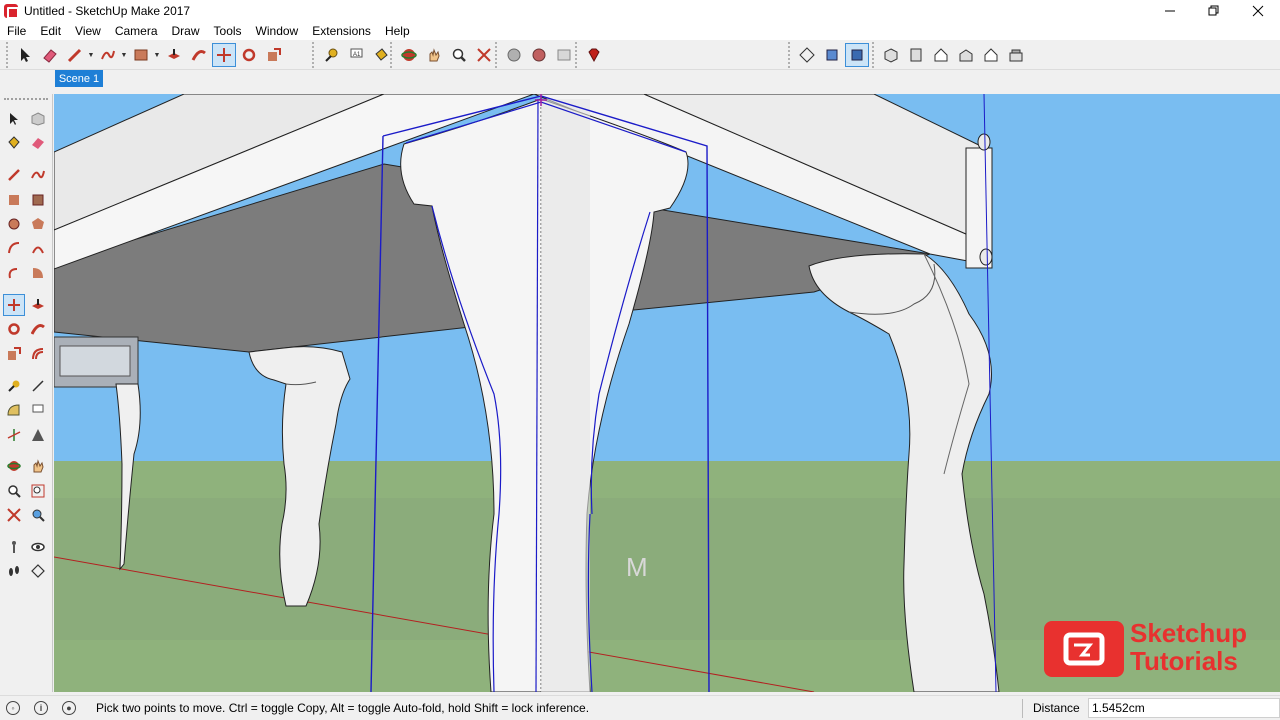  Describe the element at coordinates (14, 224) in the screenshot. I see `circle-tool-icon` at that location.